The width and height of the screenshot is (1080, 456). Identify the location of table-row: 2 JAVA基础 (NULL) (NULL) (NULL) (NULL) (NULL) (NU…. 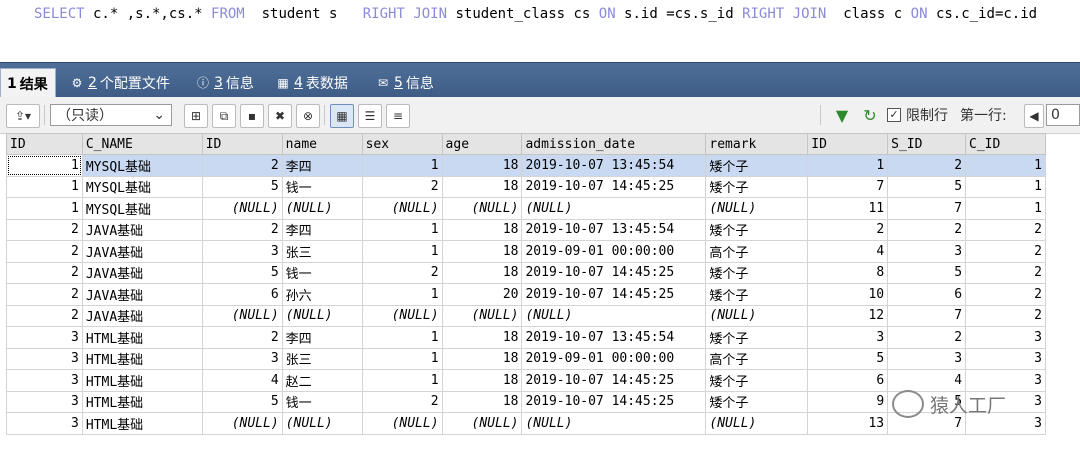
(526, 315).